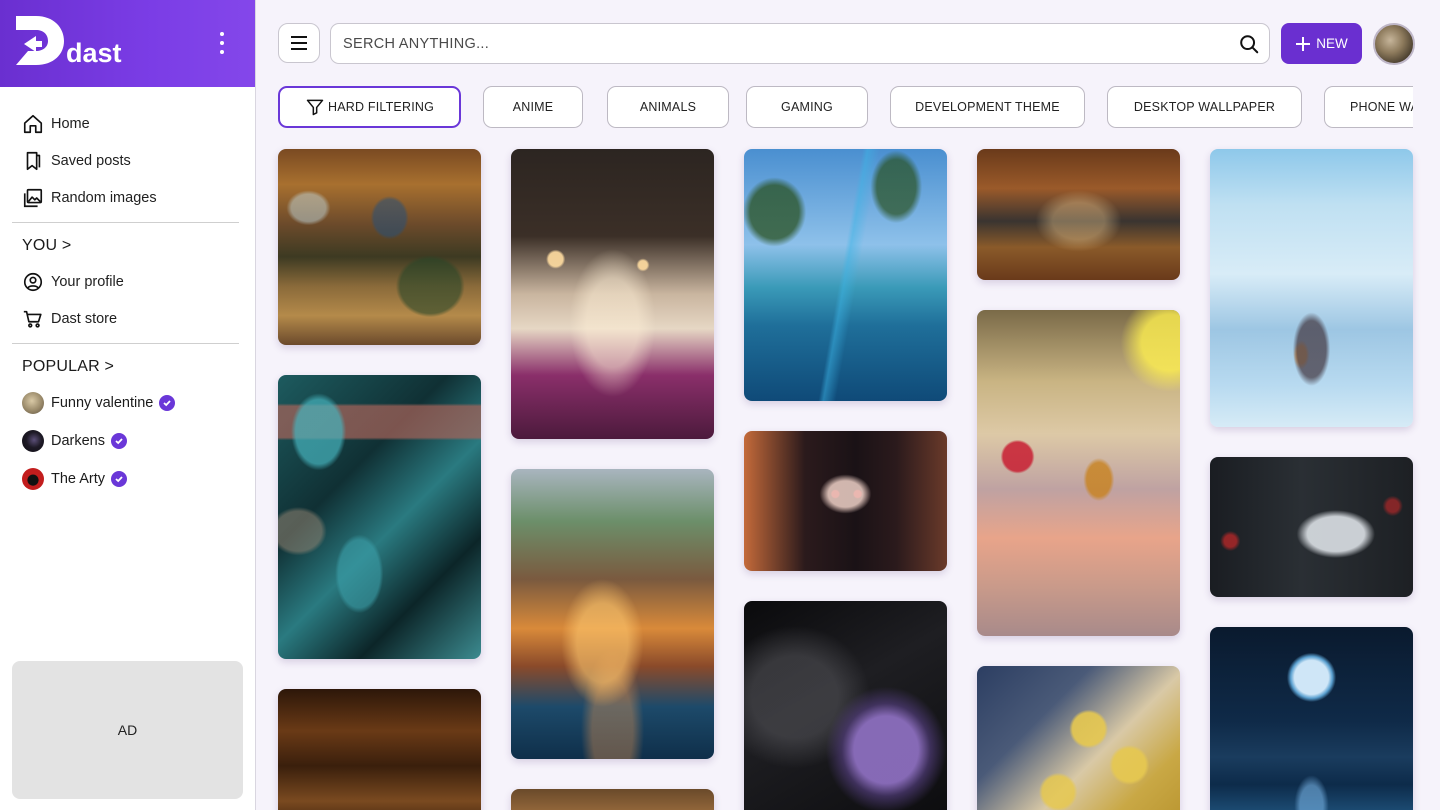 The image size is (1440, 810). I want to click on image-card-snowy-cabin, so click(1311, 288).